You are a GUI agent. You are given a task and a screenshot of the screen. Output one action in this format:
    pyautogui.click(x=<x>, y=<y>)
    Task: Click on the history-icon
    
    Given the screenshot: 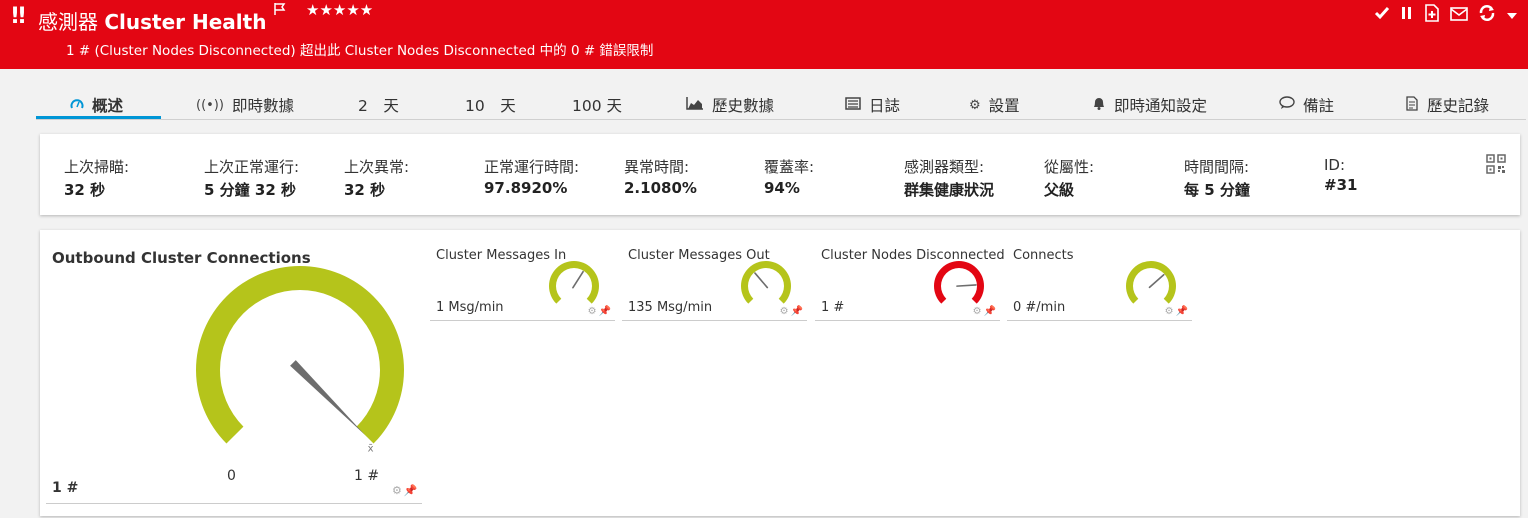 What is the action you would take?
    pyautogui.click(x=1412, y=105)
    